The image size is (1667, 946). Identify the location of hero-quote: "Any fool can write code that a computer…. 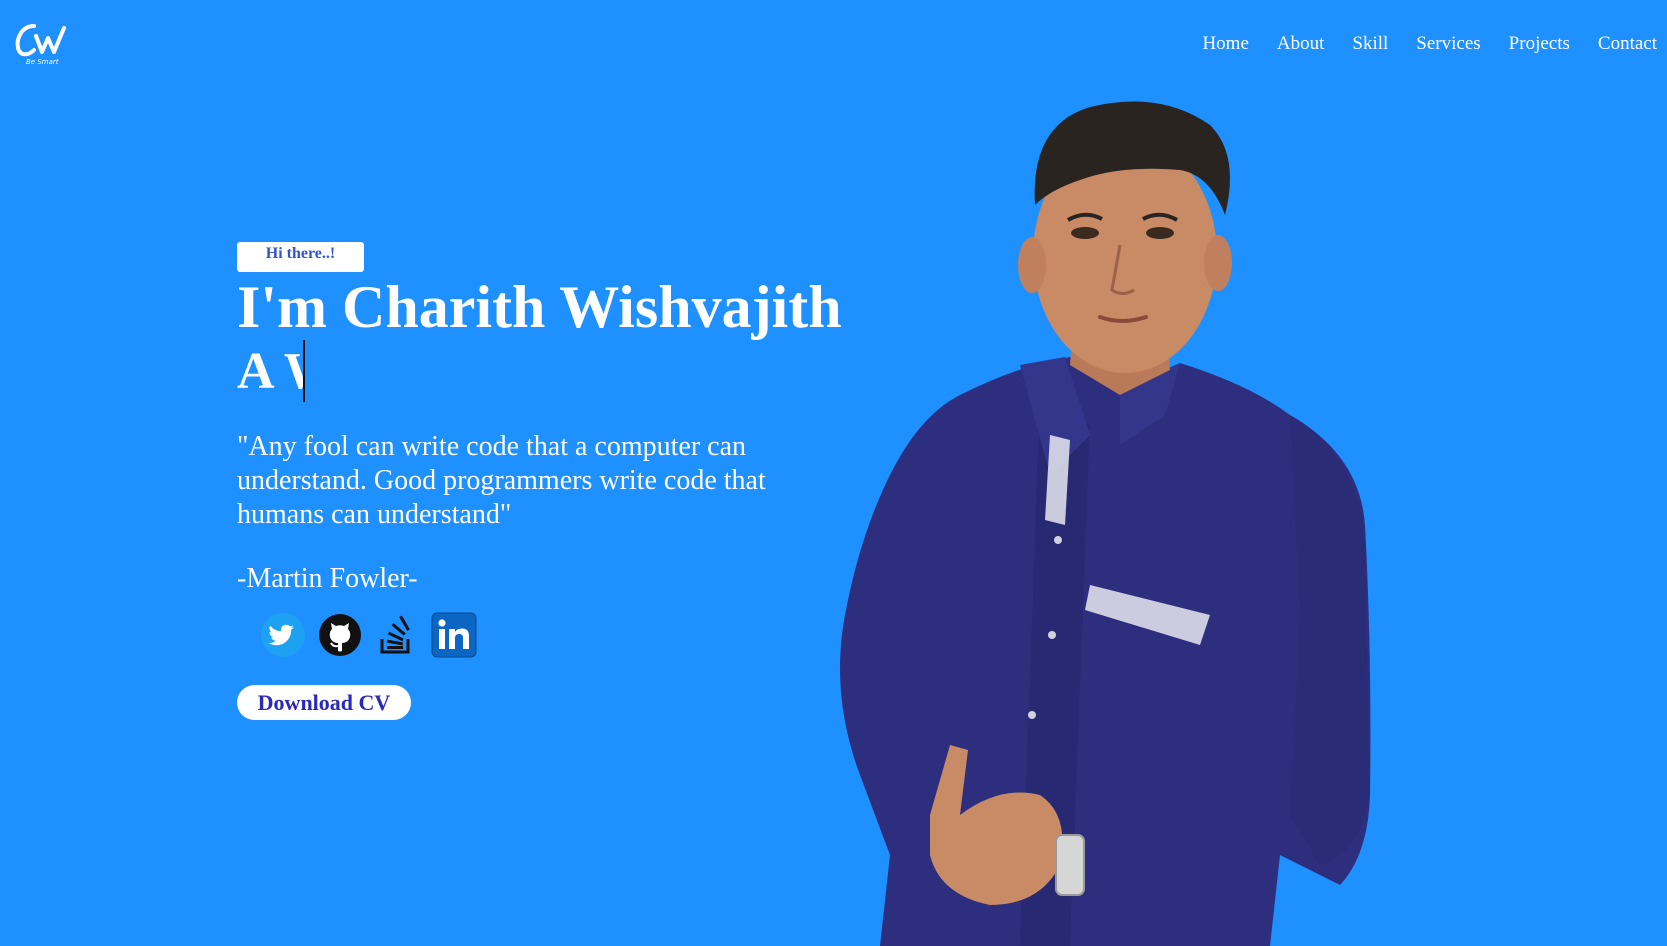
(501, 480).